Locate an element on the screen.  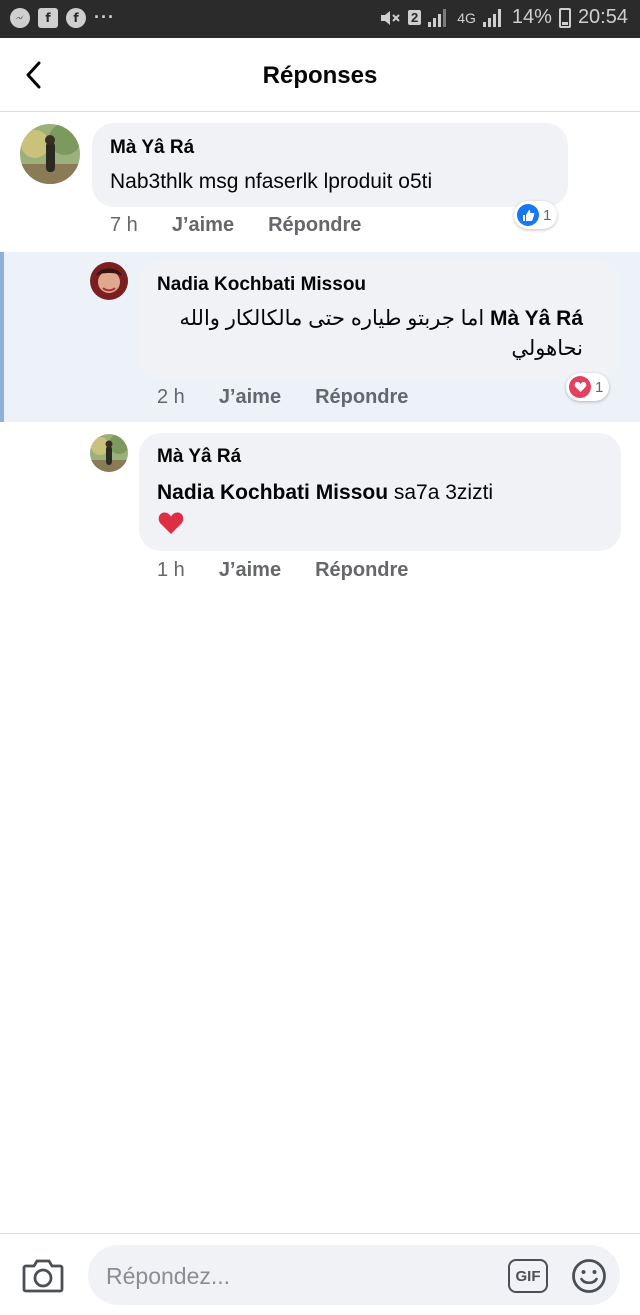
battery-percent: 14% is located at coordinates (531, 17).